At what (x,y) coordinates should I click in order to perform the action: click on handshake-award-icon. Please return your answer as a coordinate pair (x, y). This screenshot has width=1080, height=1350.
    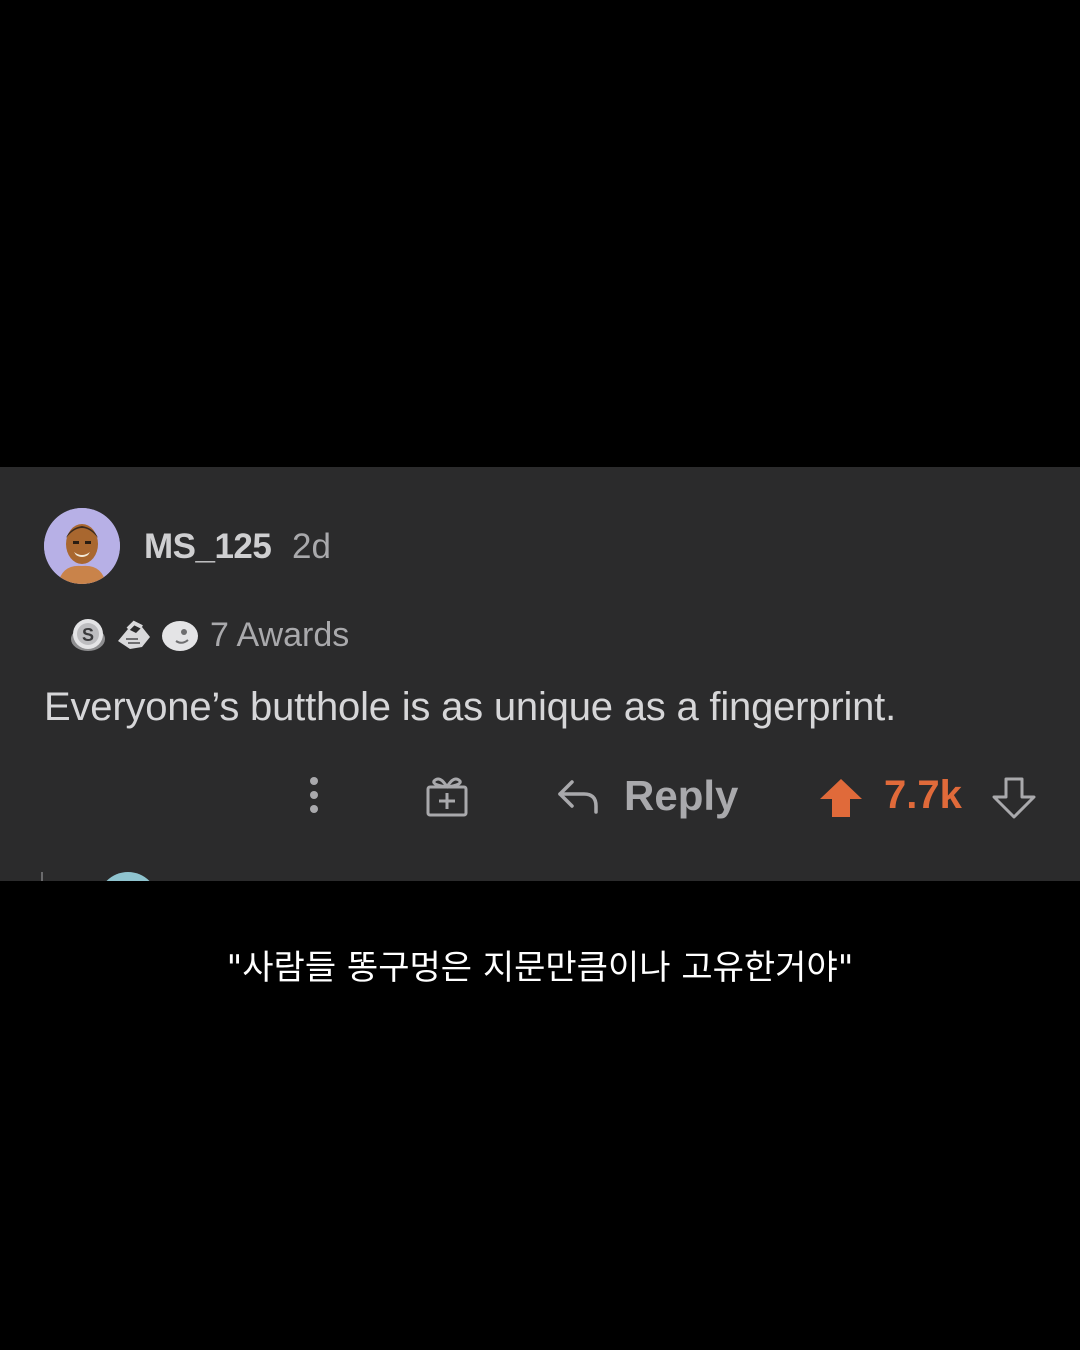
    Looking at the image, I should click on (134, 635).